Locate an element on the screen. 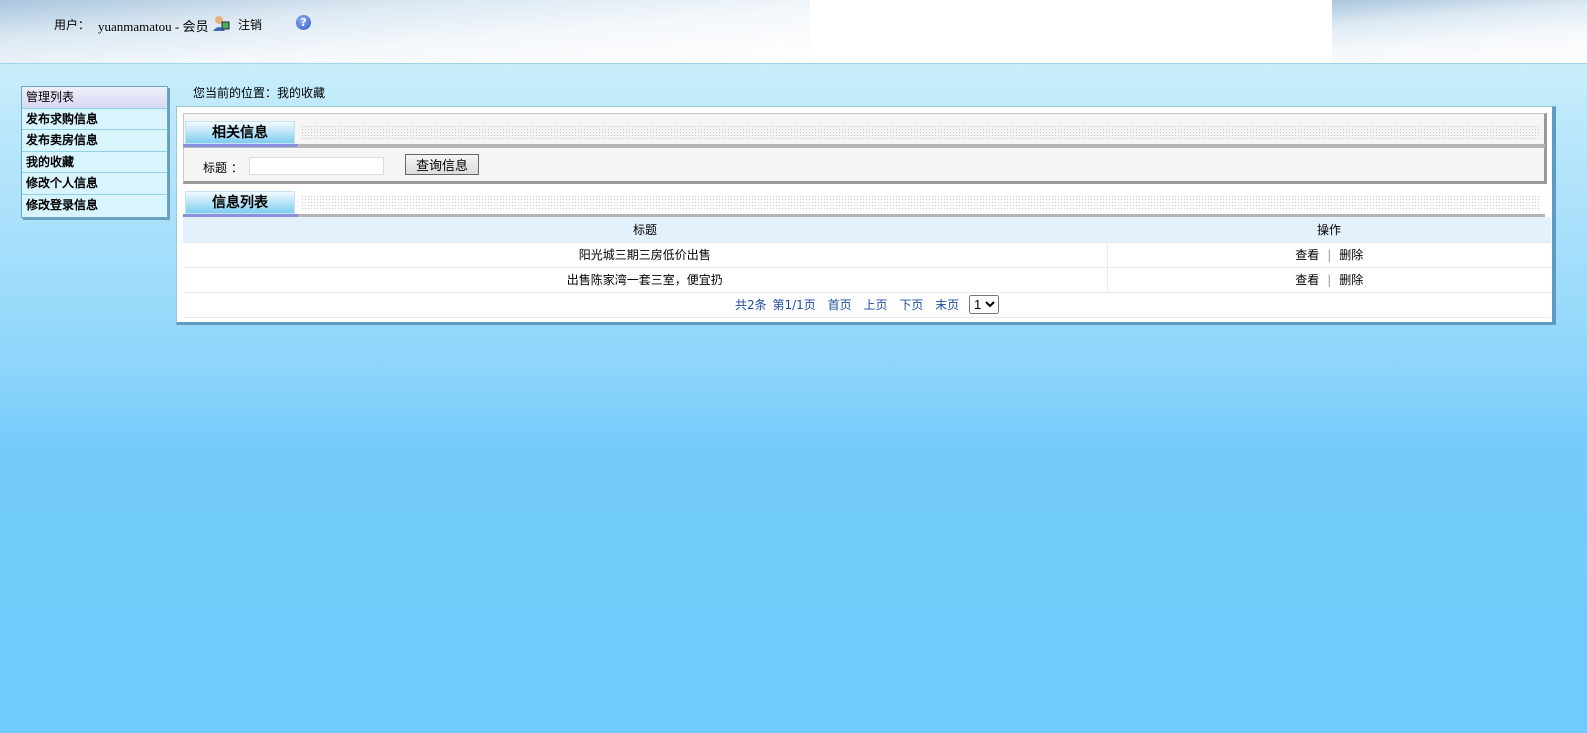  divider-line is located at coordinates (864, 146).